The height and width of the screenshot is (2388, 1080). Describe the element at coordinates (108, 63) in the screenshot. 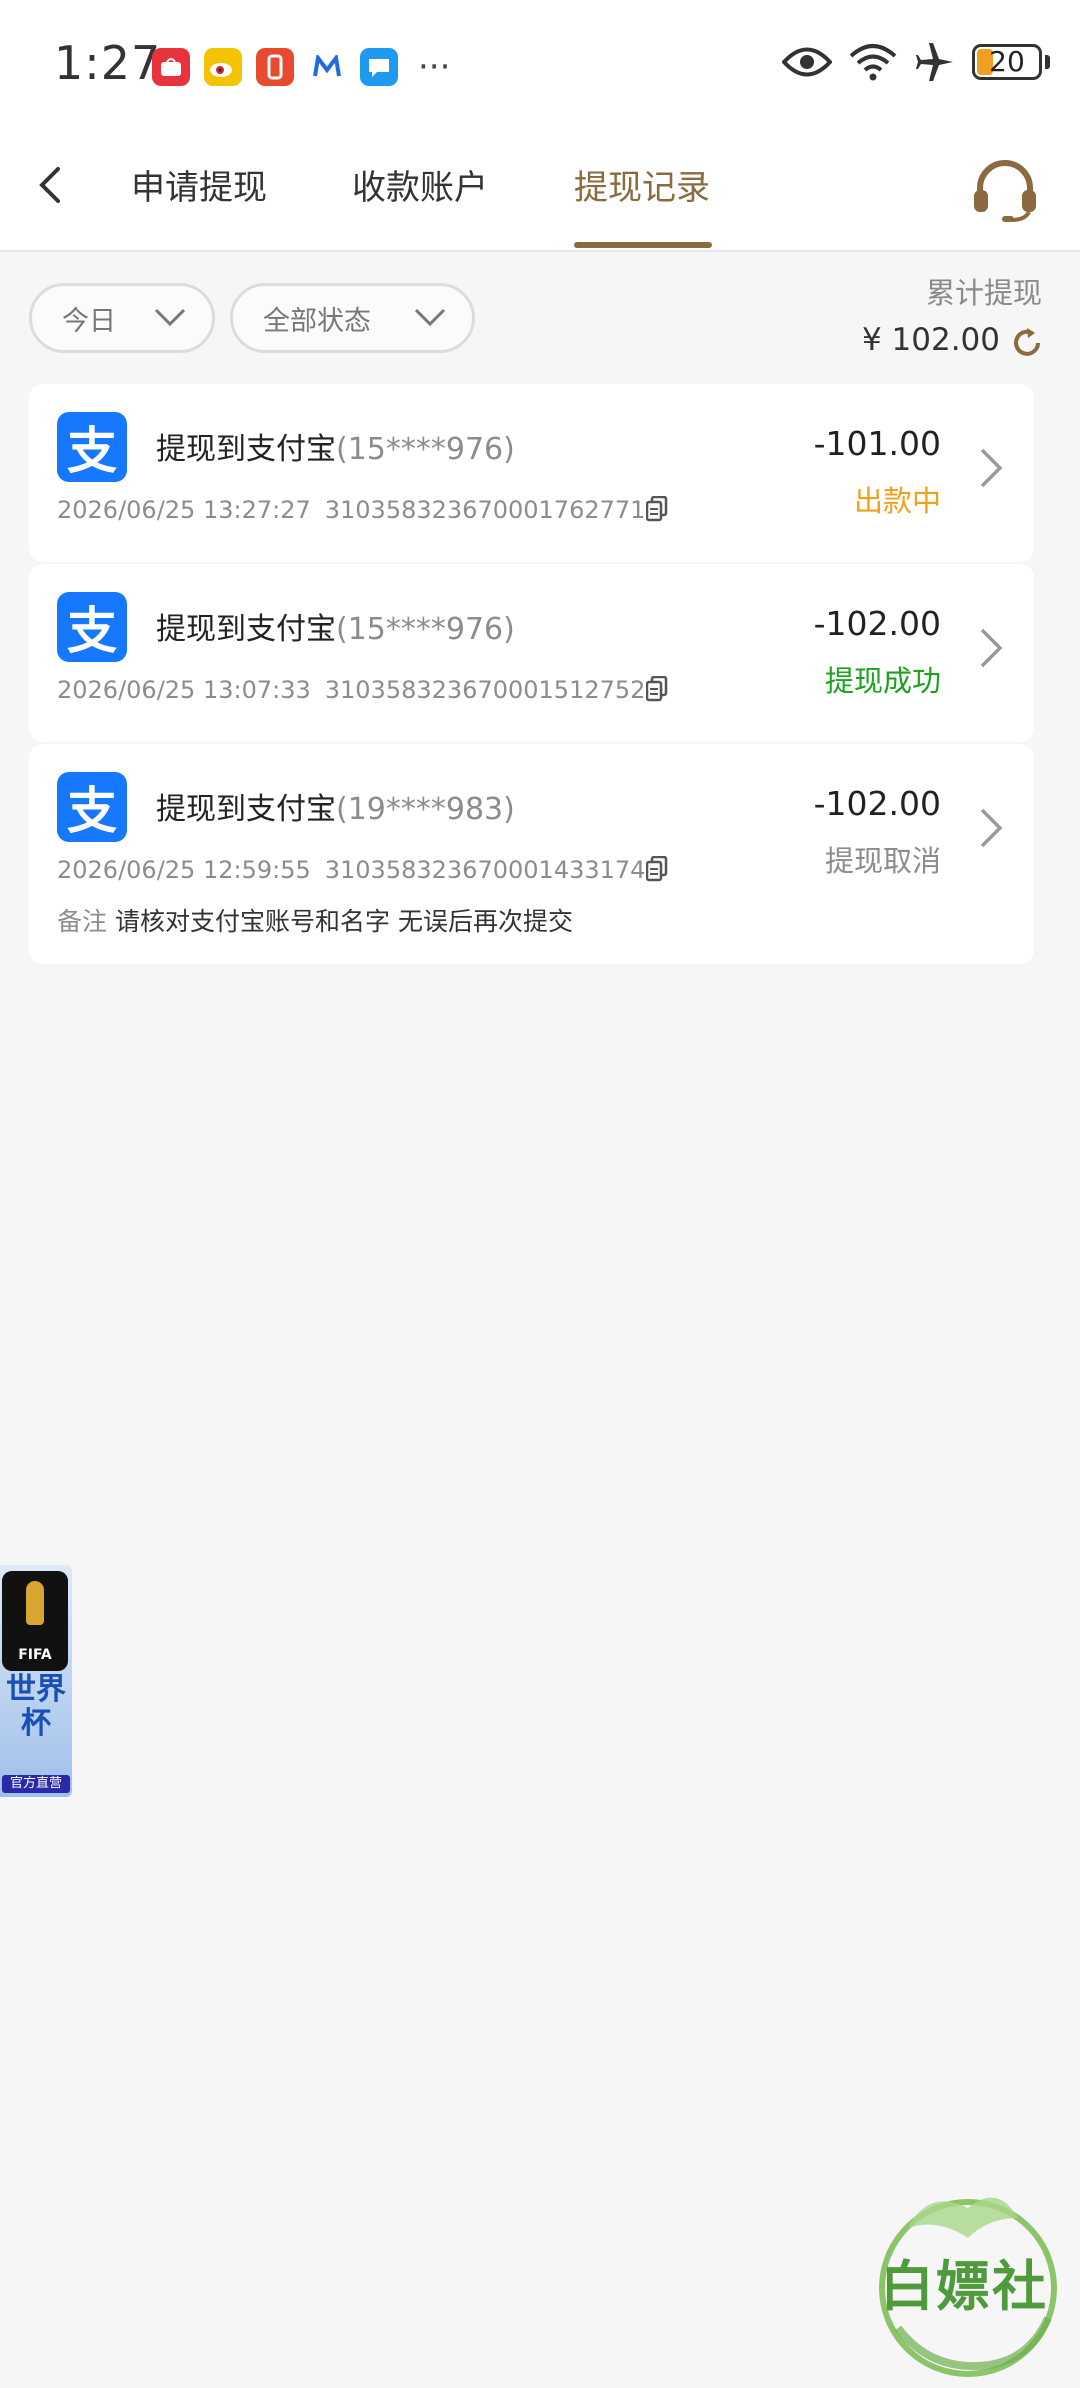

I see `status-time: 1:27` at that location.